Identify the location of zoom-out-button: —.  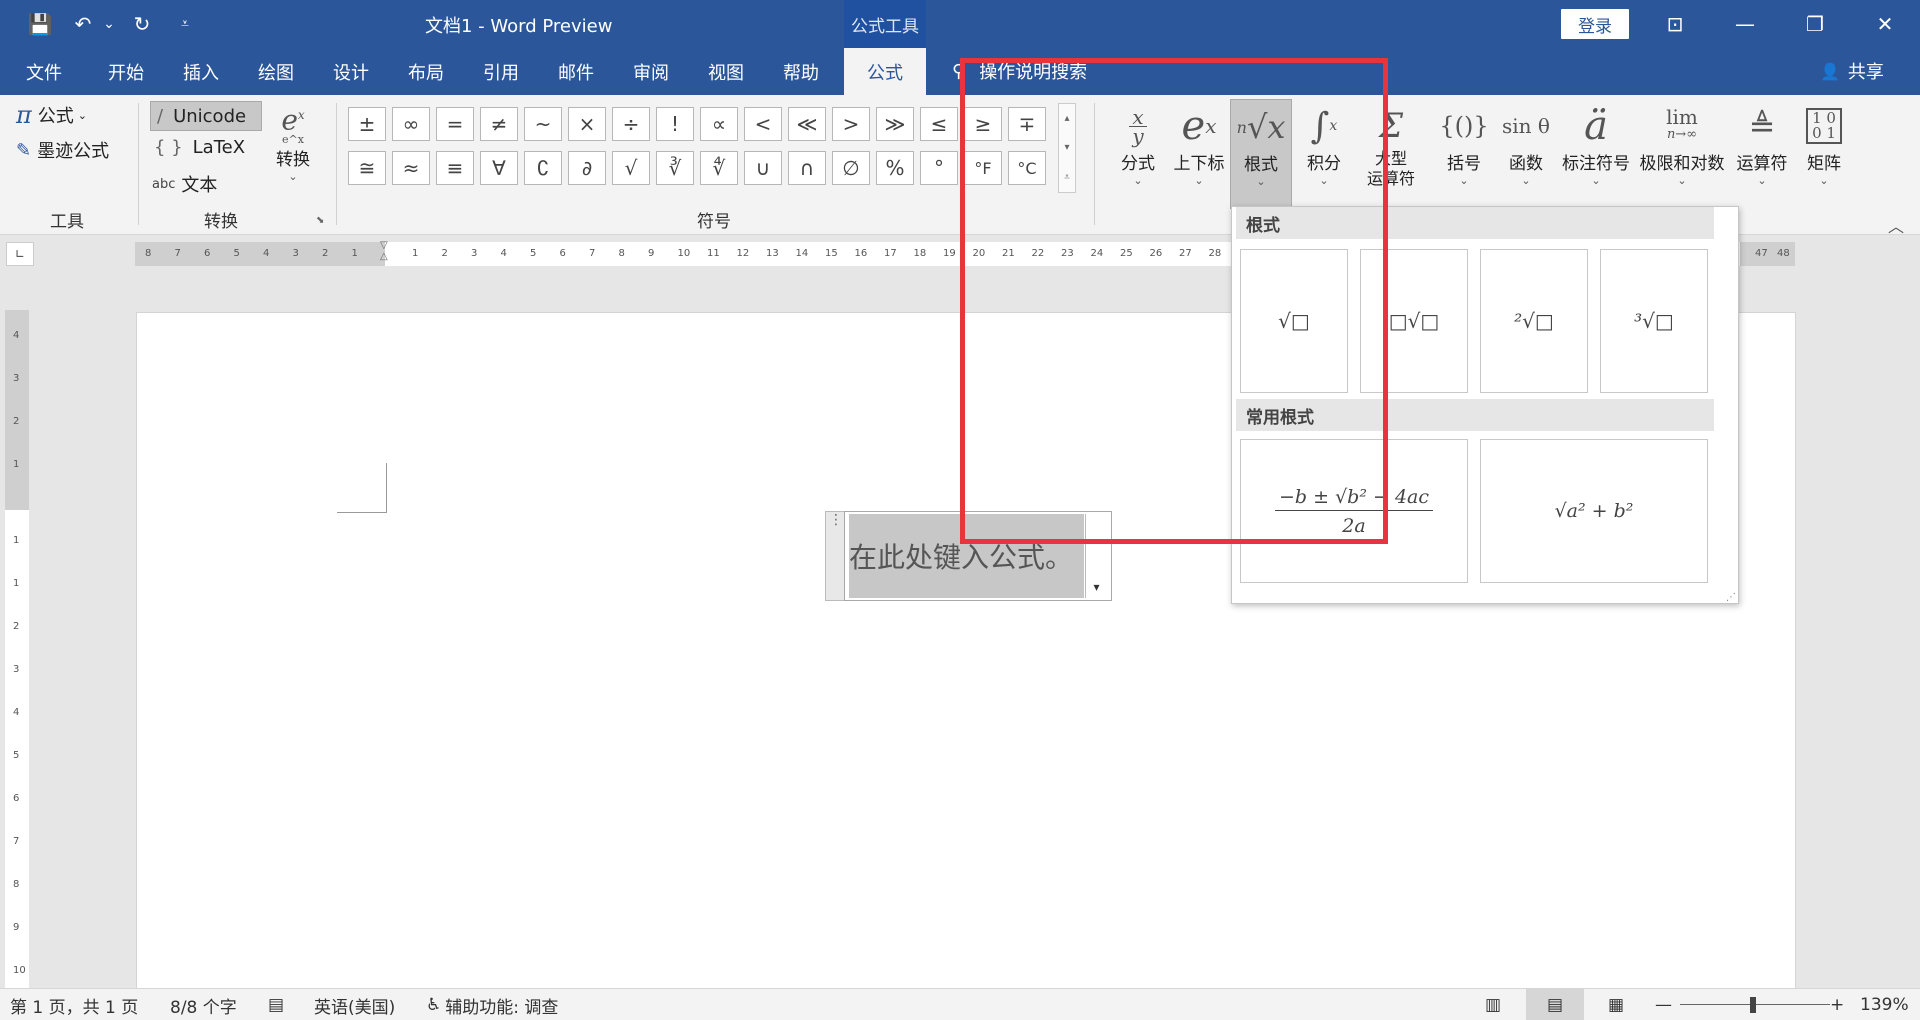
(1663, 1005).